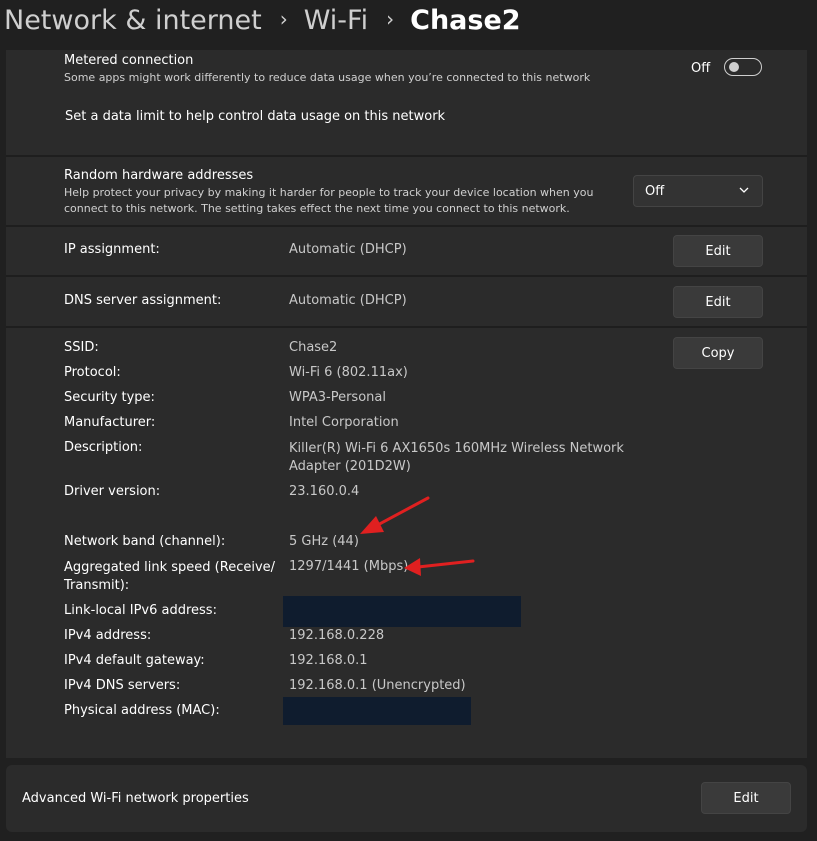  Describe the element at coordinates (746, 798) in the screenshot. I see `advanced-properties-edit-button: Edit` at that location.